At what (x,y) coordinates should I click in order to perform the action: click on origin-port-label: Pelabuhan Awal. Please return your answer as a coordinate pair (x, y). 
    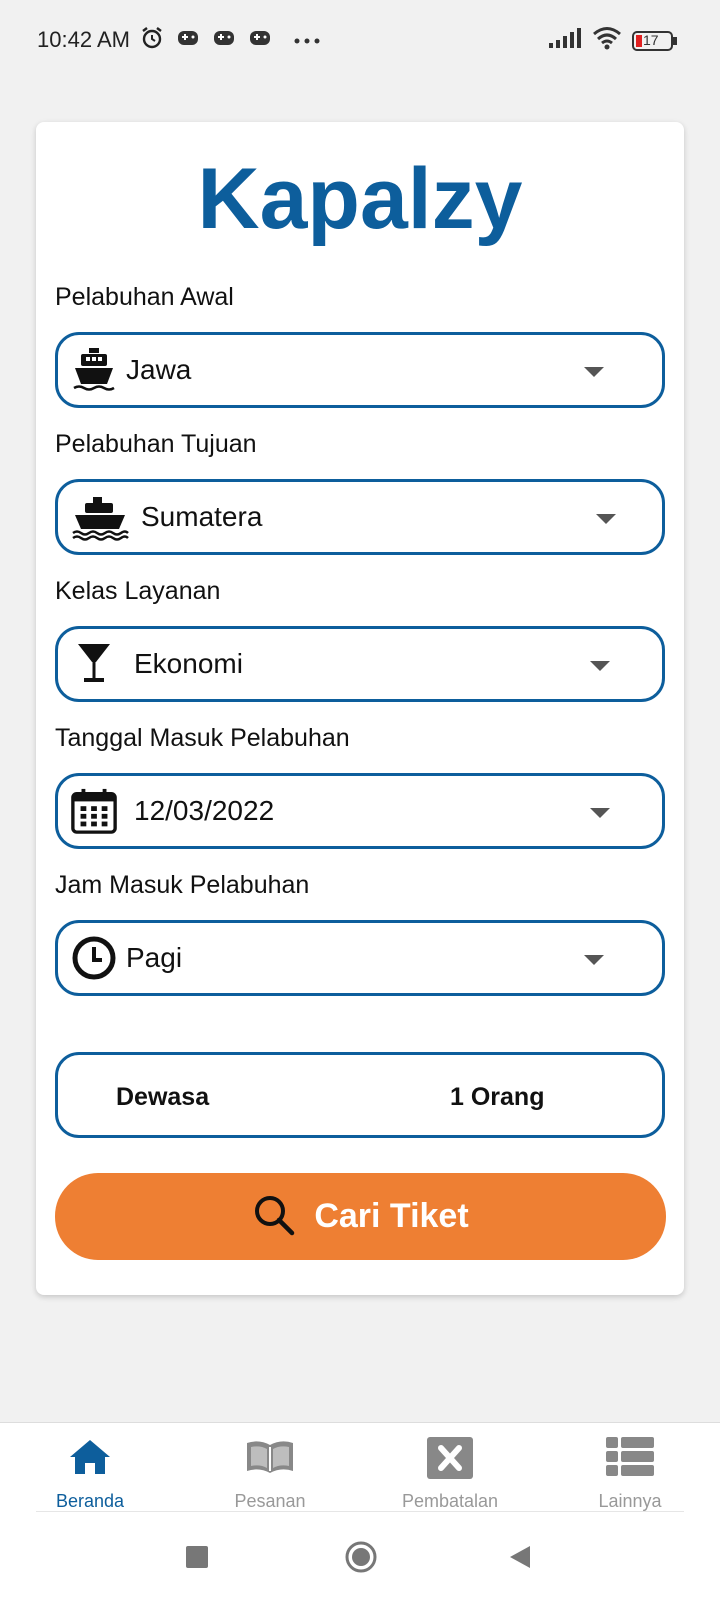
    Looking at the image, I should click on (144, 297).